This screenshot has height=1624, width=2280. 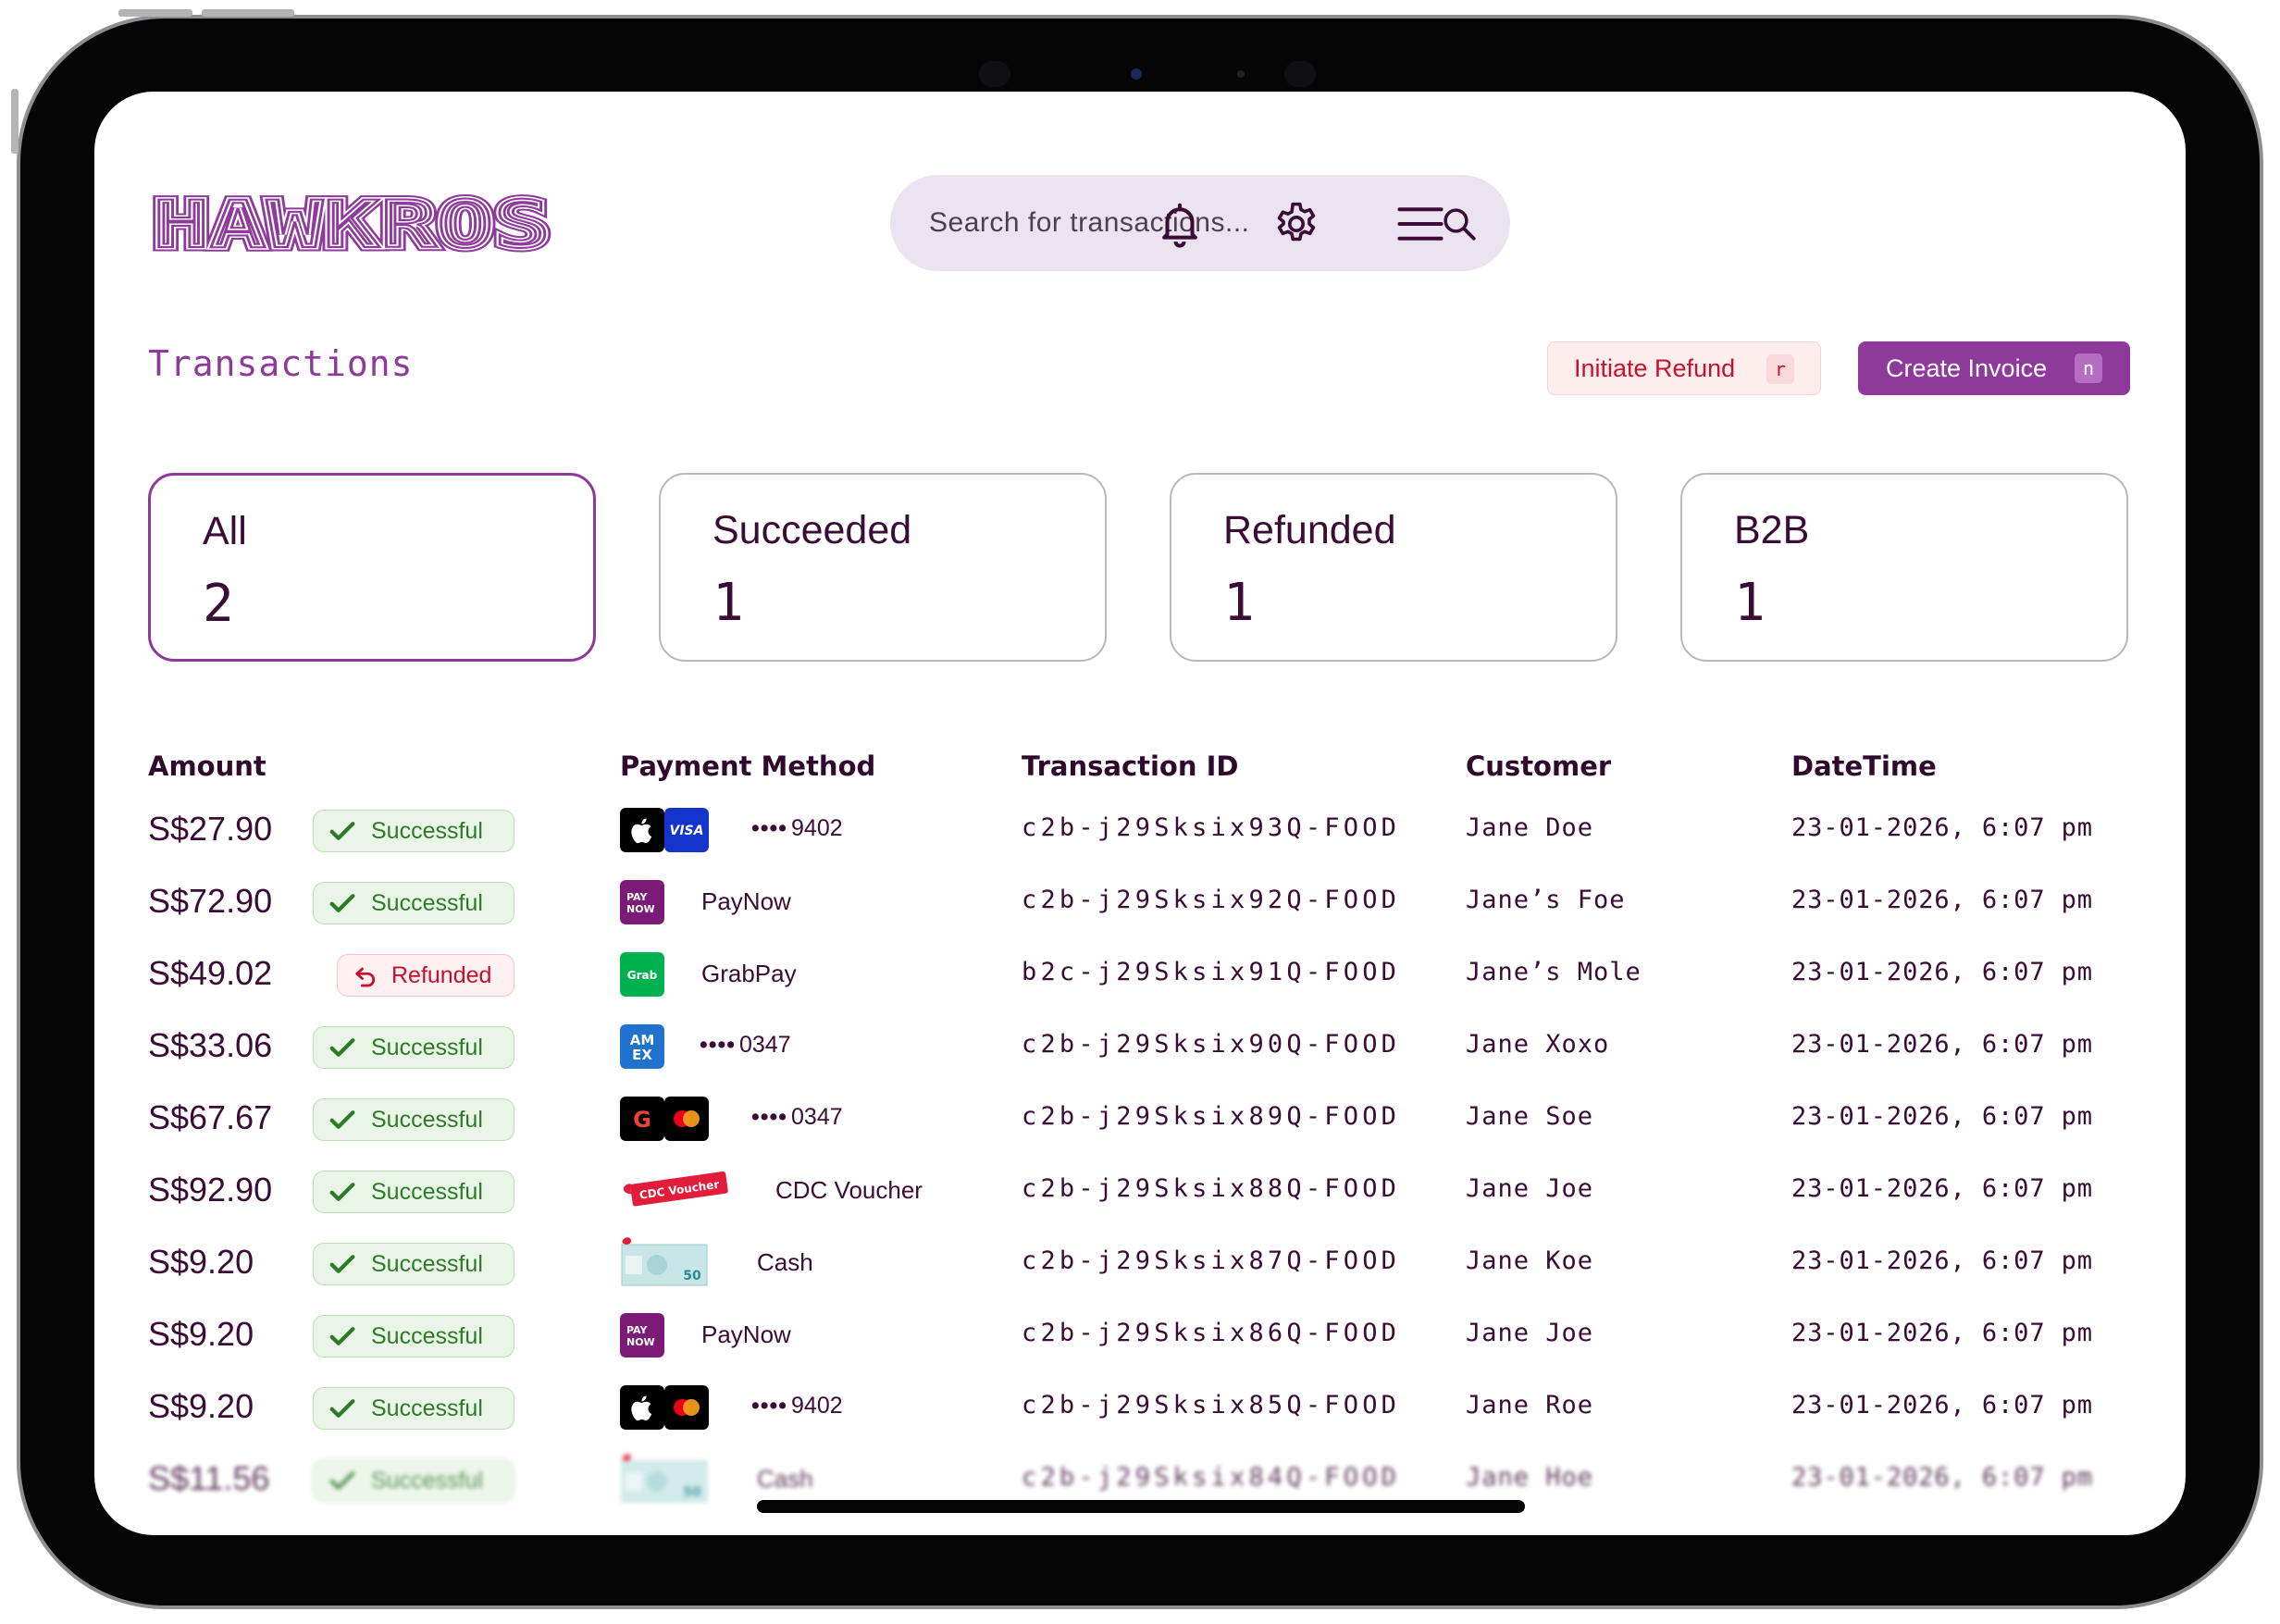 I want to click on masked-card-number: •••• 0347, so click(x=797, y=1117).